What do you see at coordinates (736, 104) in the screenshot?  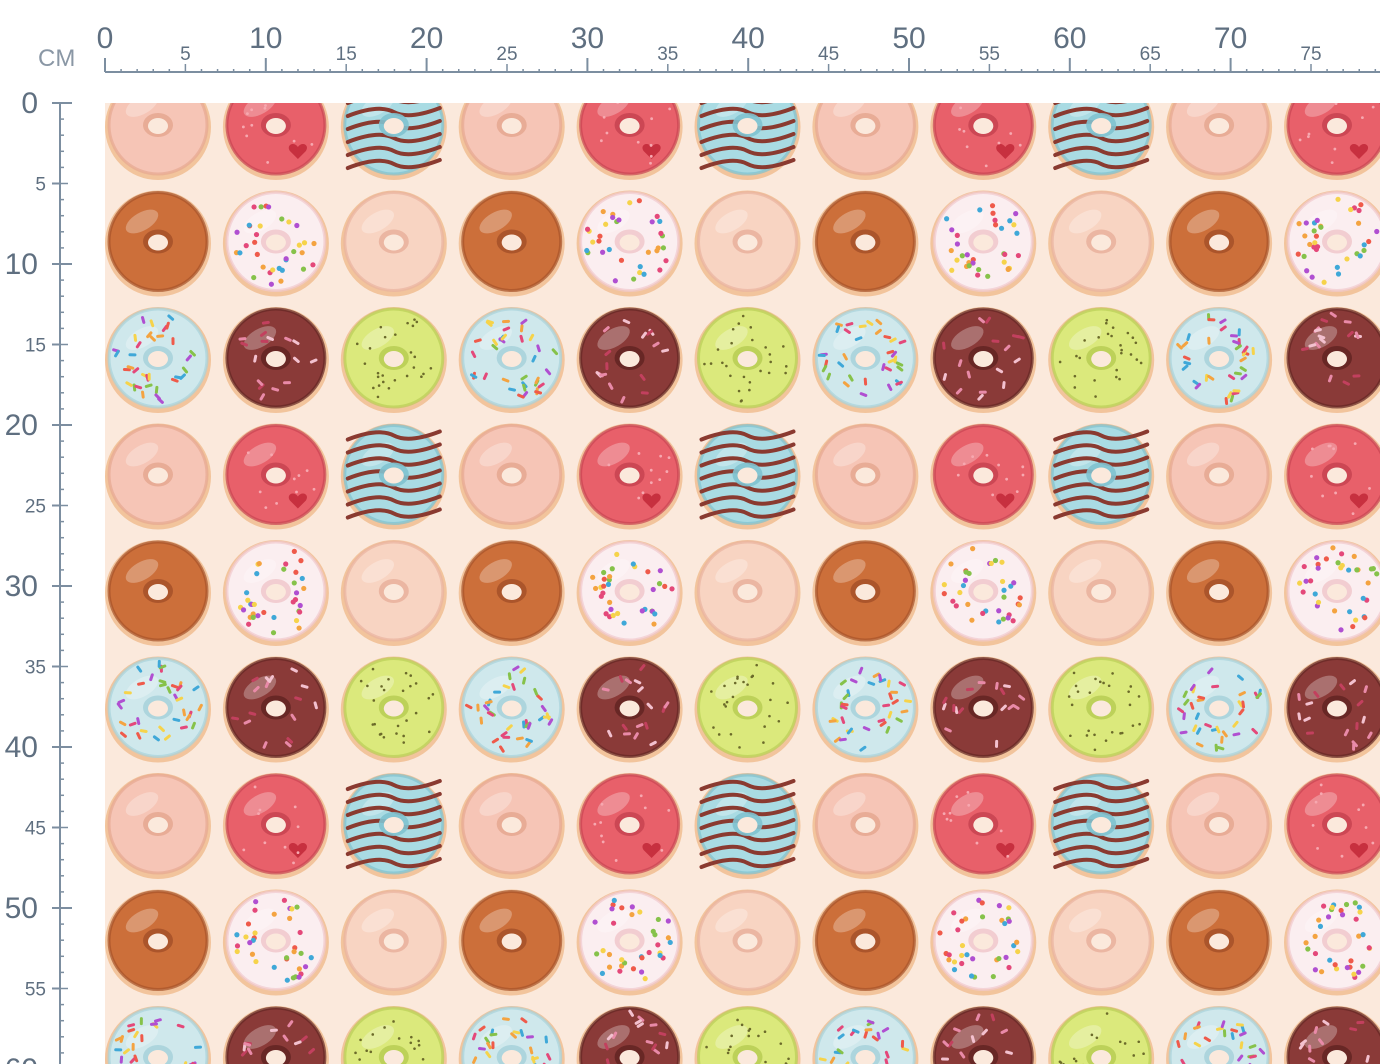 I see `chocolate-drizzle` at bounding box center [736, 104].